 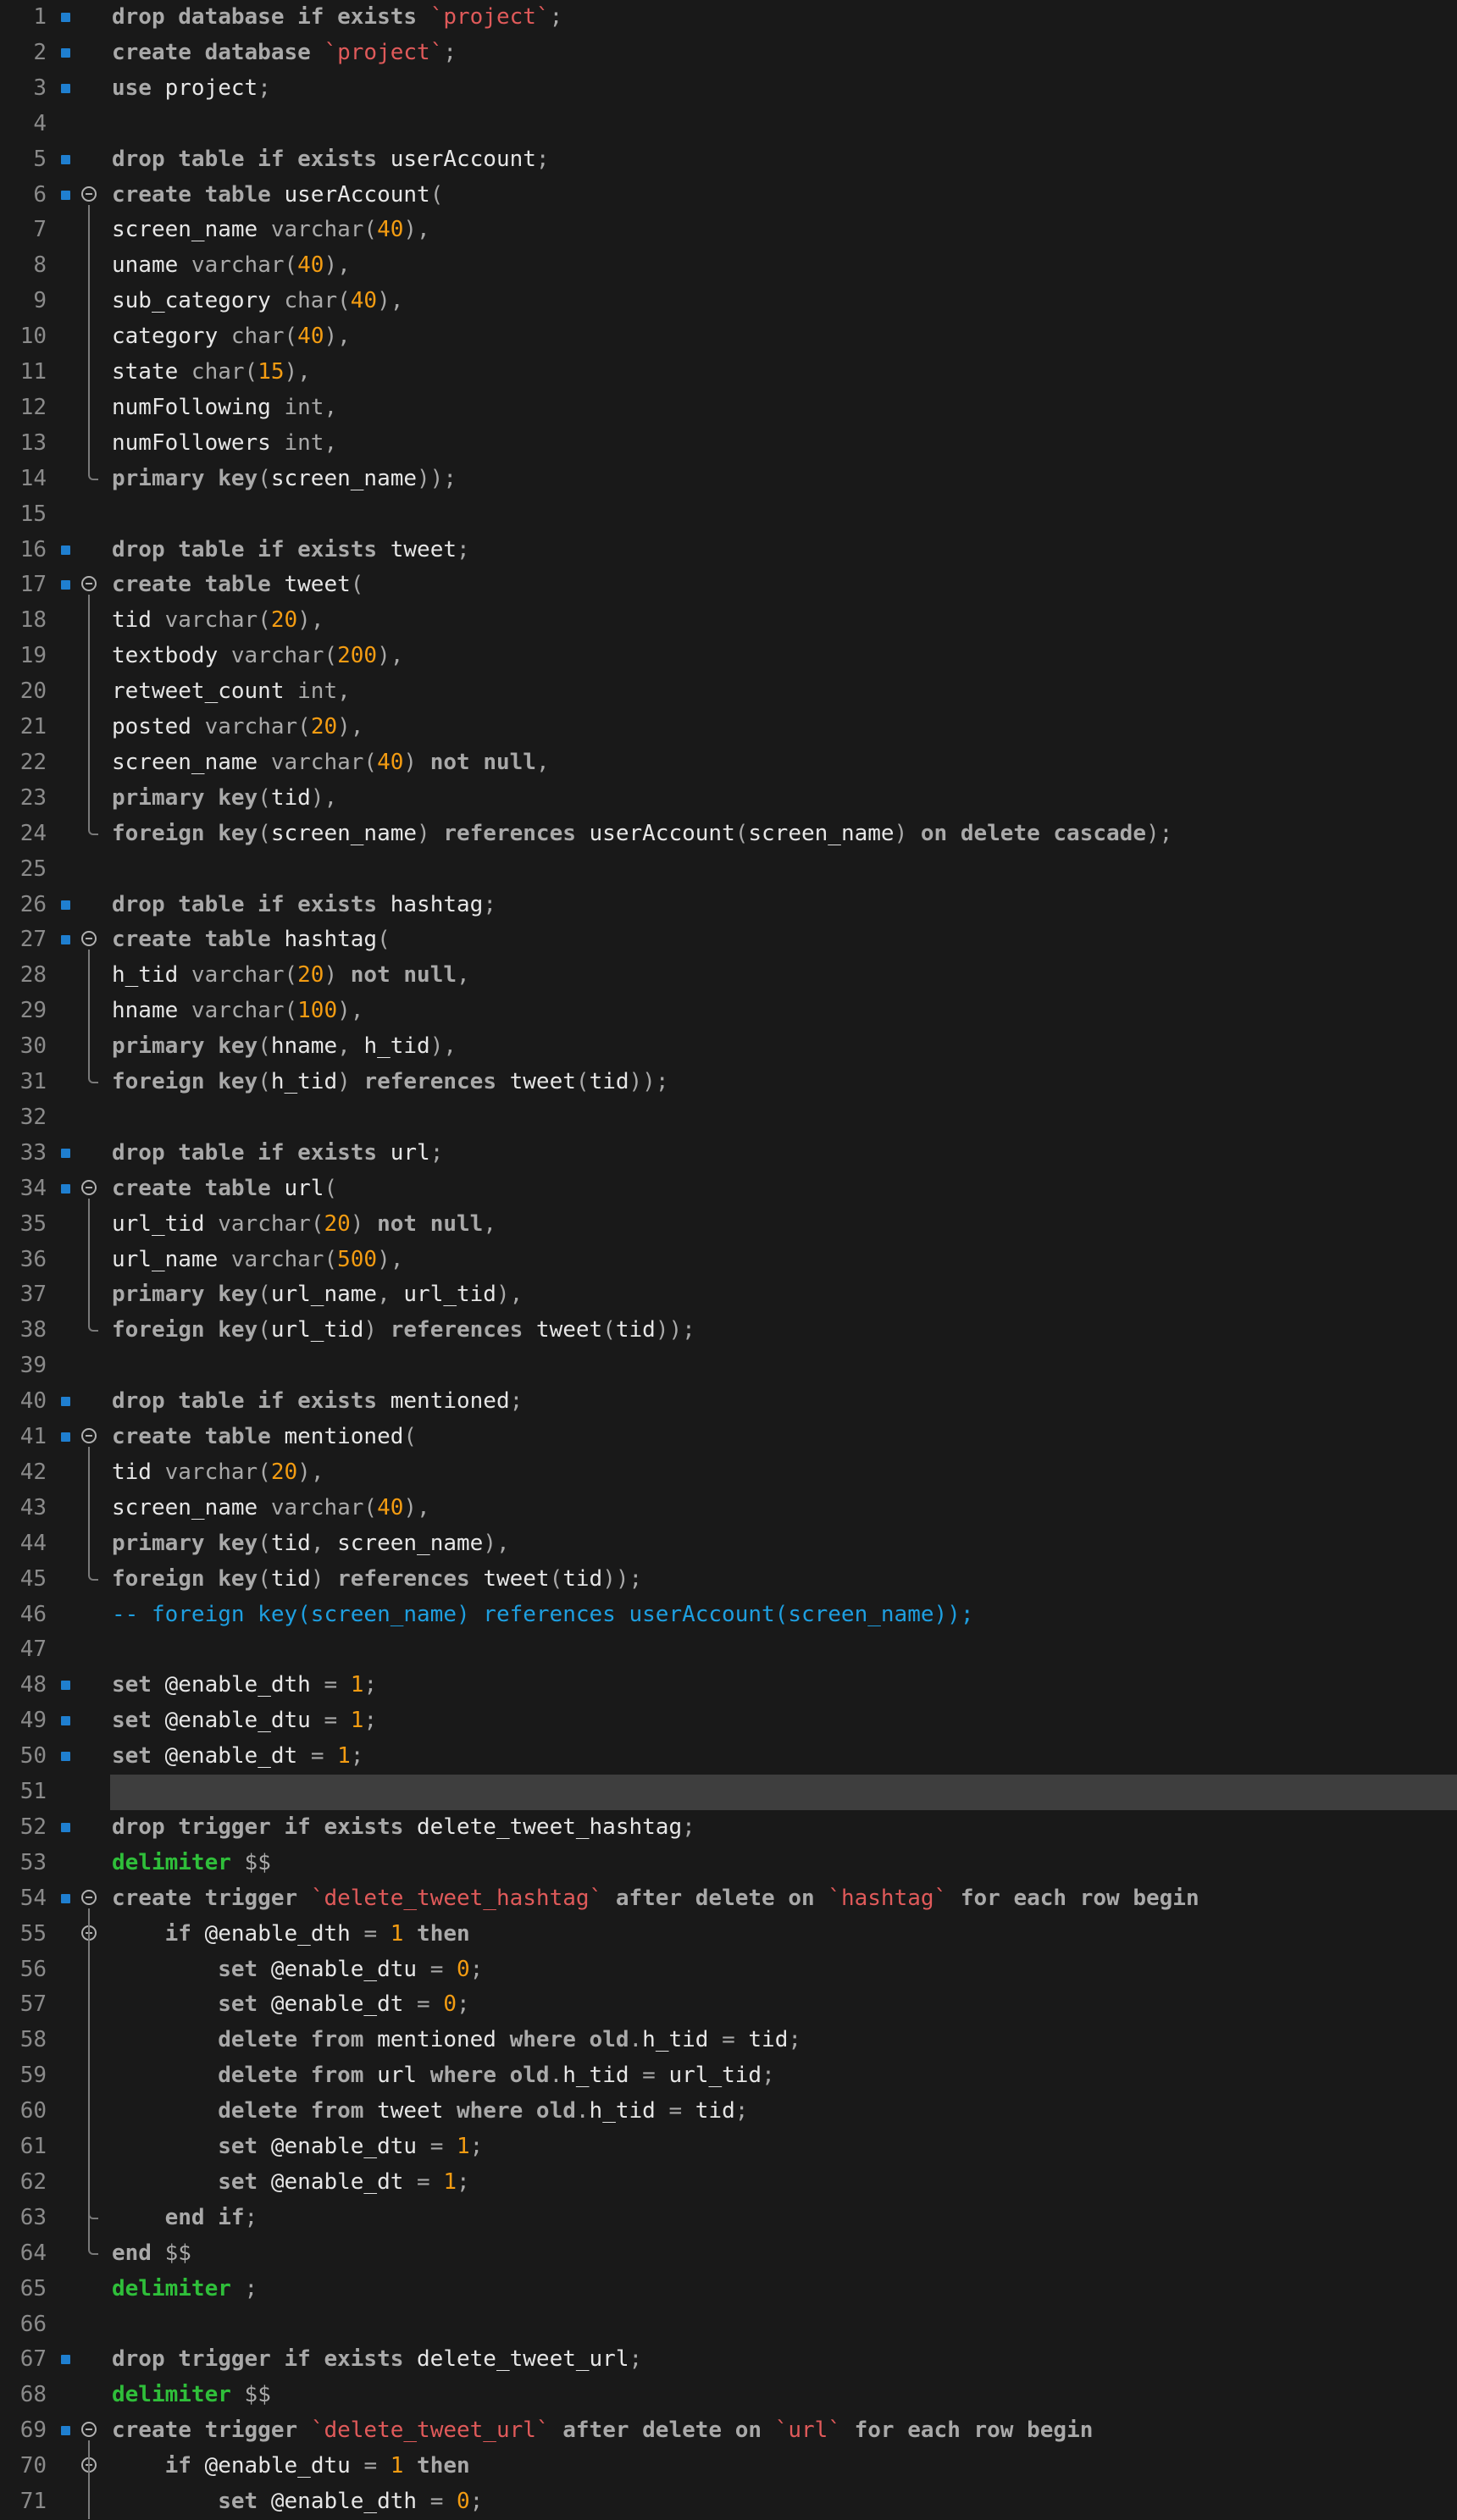 I want to click on code-line: 12 numFollowing int,, so click(x=728, y=408).